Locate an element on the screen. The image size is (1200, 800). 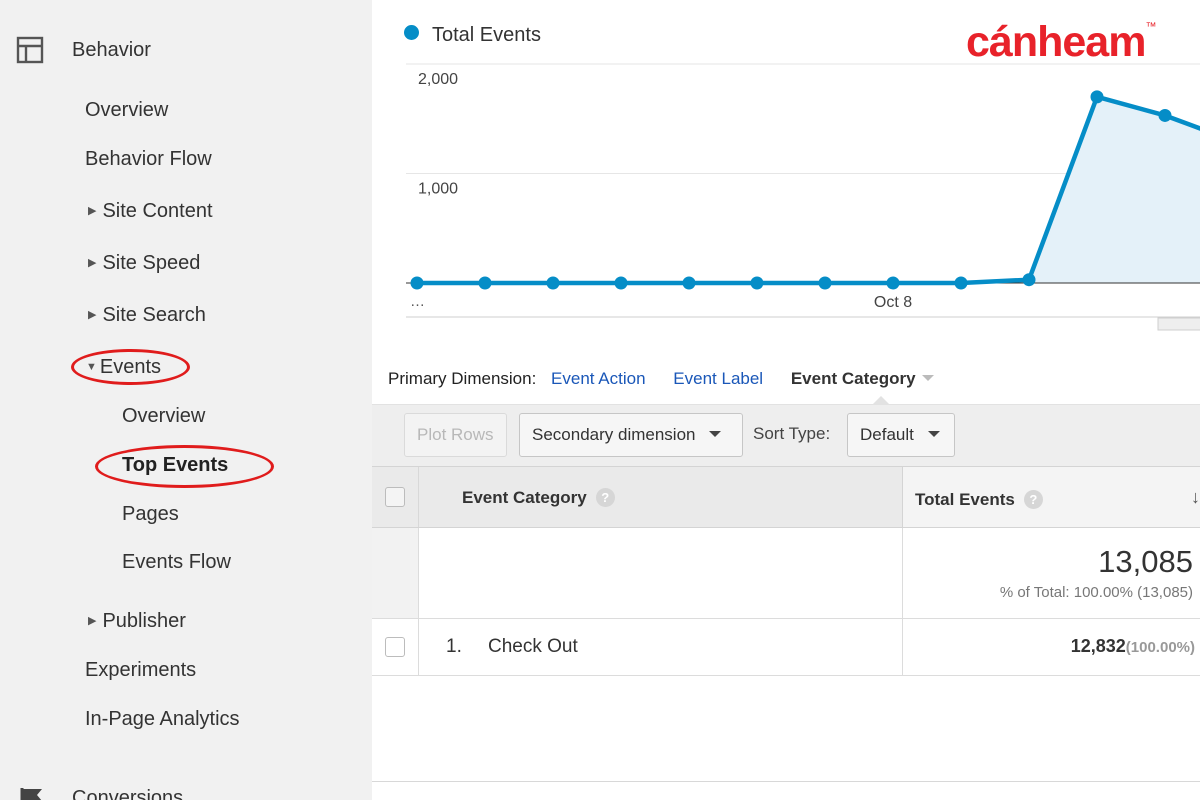
dimension-active-event-category: Event Category is located at coordinates (853, 378).